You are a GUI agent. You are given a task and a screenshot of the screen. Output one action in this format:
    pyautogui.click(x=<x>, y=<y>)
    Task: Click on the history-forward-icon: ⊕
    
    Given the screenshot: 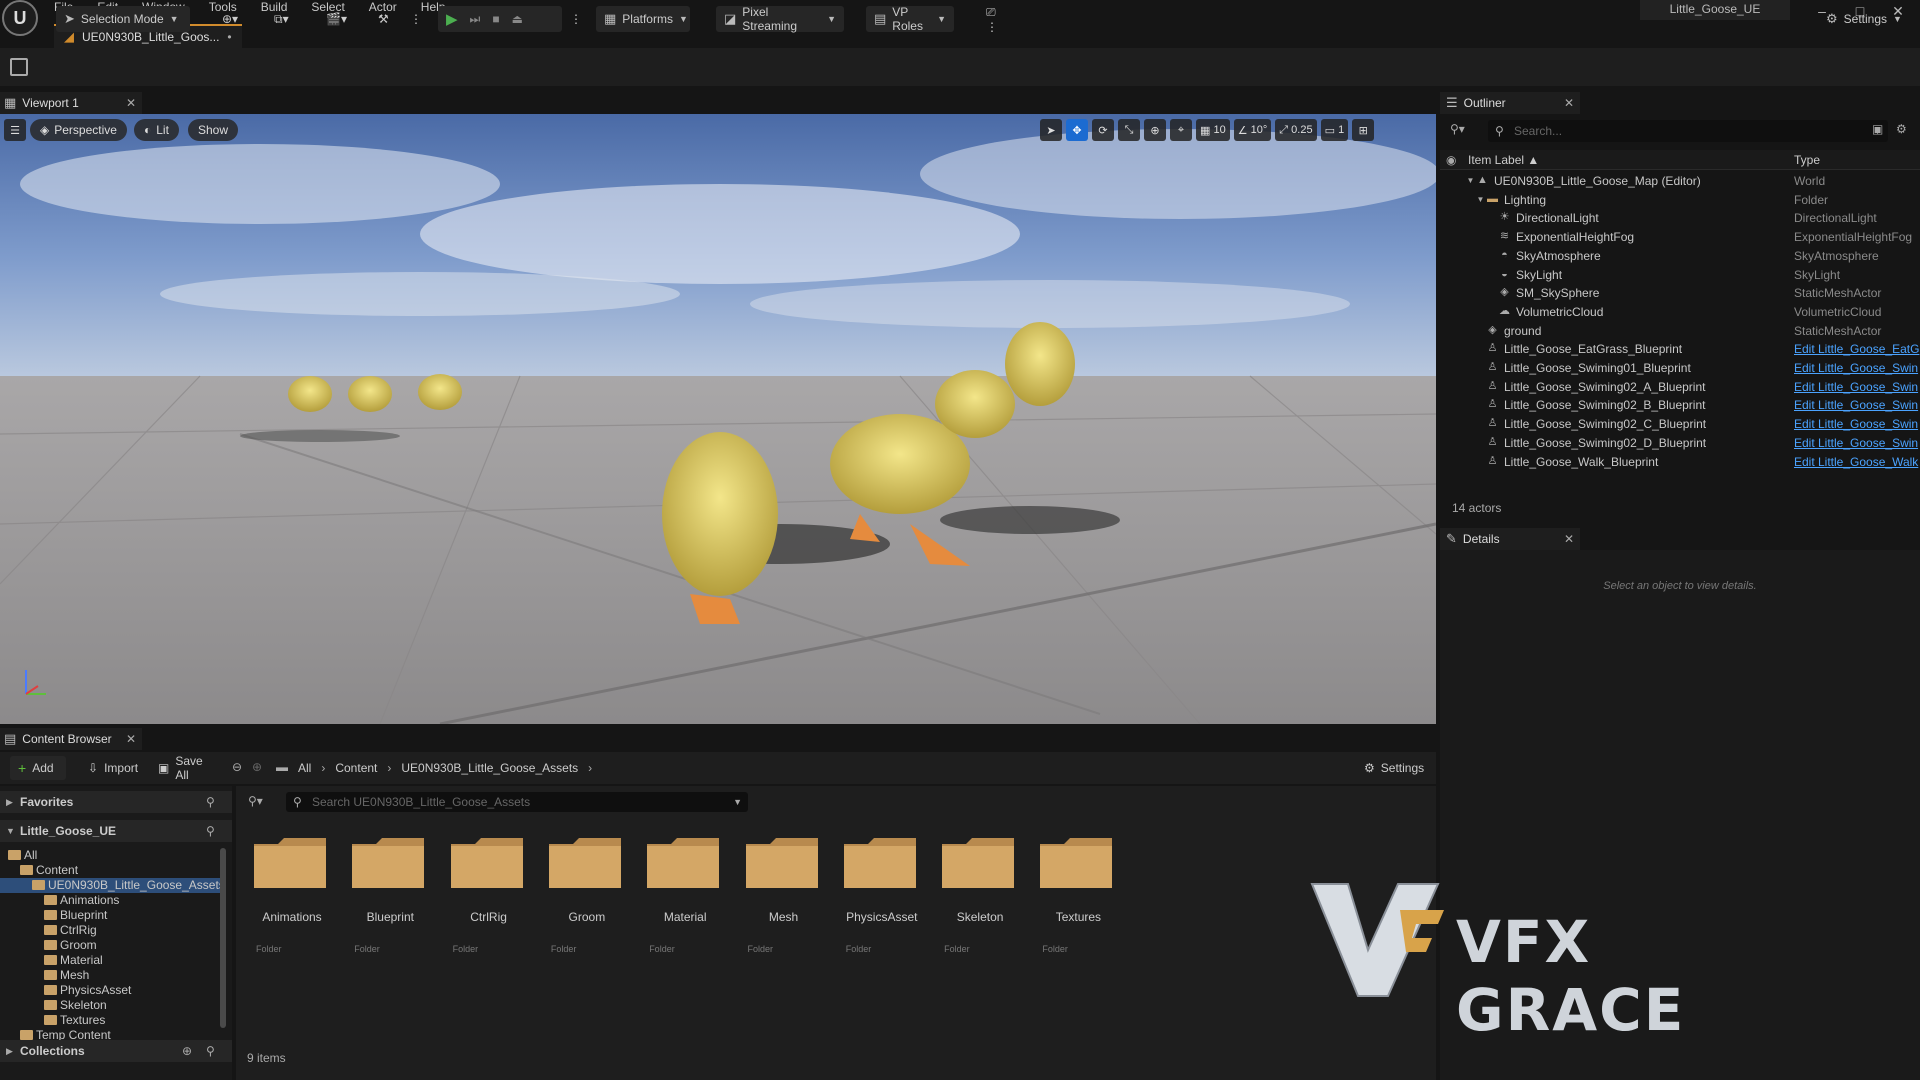 What is the action you would take?
    pyautogui.click(x=257, y=767)
    